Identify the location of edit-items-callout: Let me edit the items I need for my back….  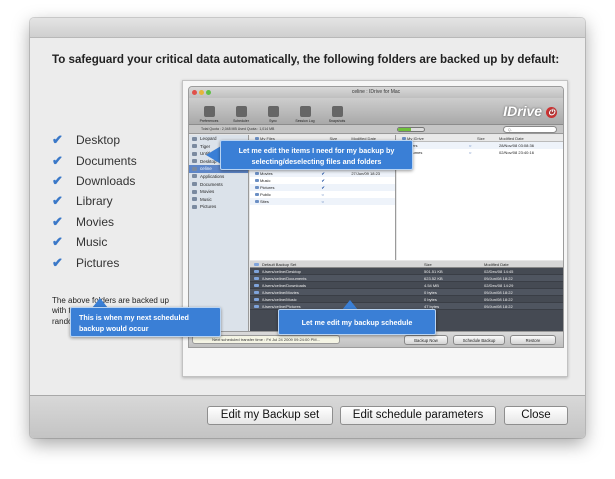
(316, 155).